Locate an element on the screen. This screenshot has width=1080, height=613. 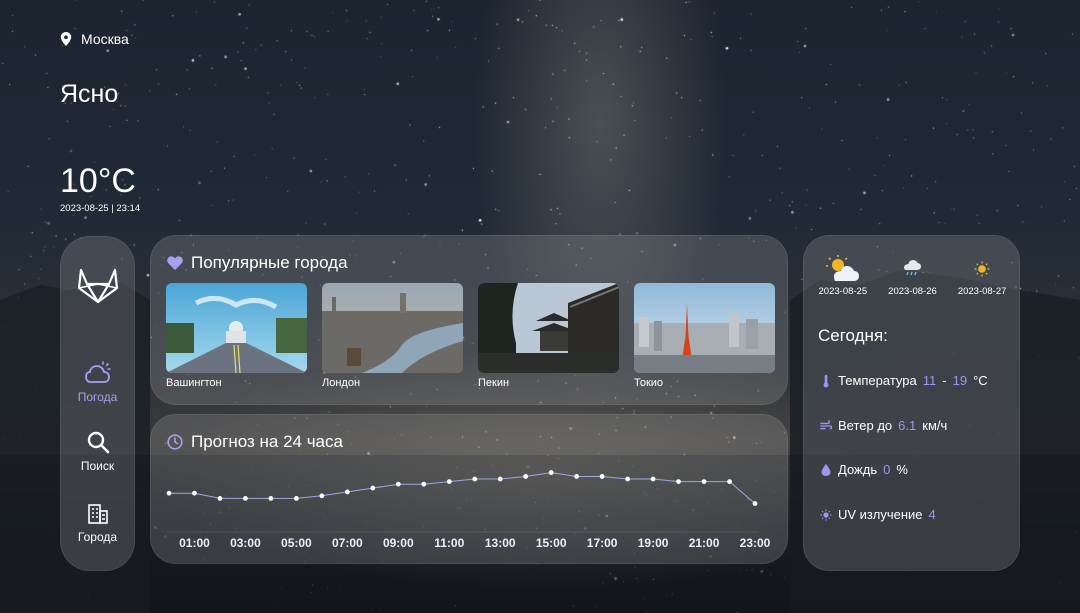
city-card-beijing: Пекин is located at coordinates (548, 336).